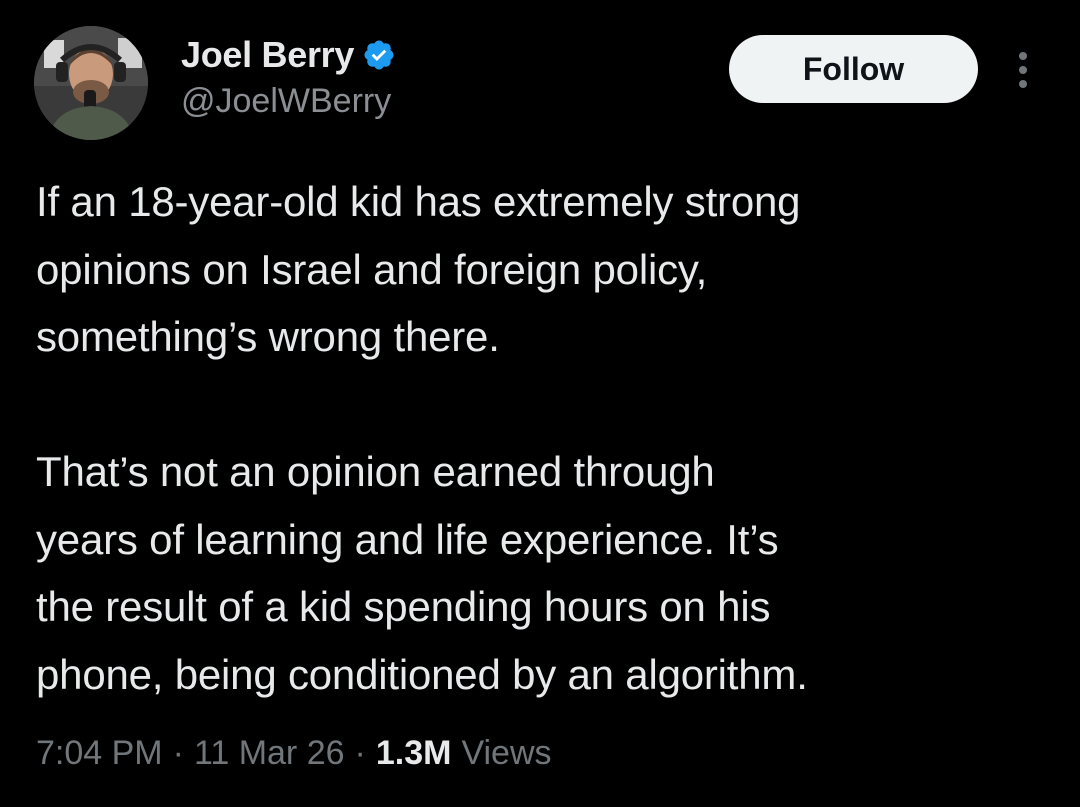 The width and height of the screenshot is (1080, 807). What do you see at coordinates (1023, 70) in the screenshot?
I see `more-options-icon` at bounding box center [1023, 70].